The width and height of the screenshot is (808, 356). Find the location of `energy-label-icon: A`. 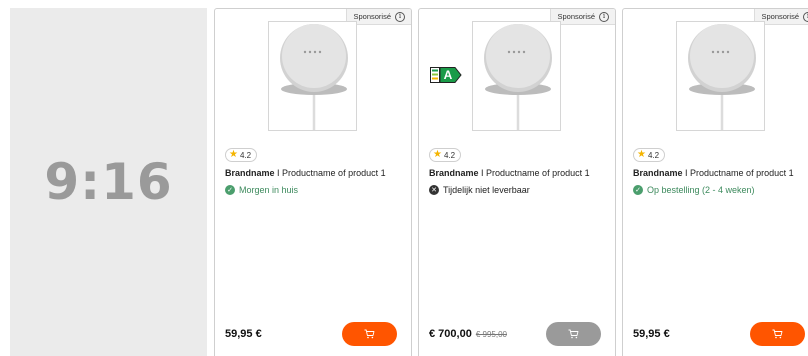

energy-label-icon: A is located at coordinates (446, 75).